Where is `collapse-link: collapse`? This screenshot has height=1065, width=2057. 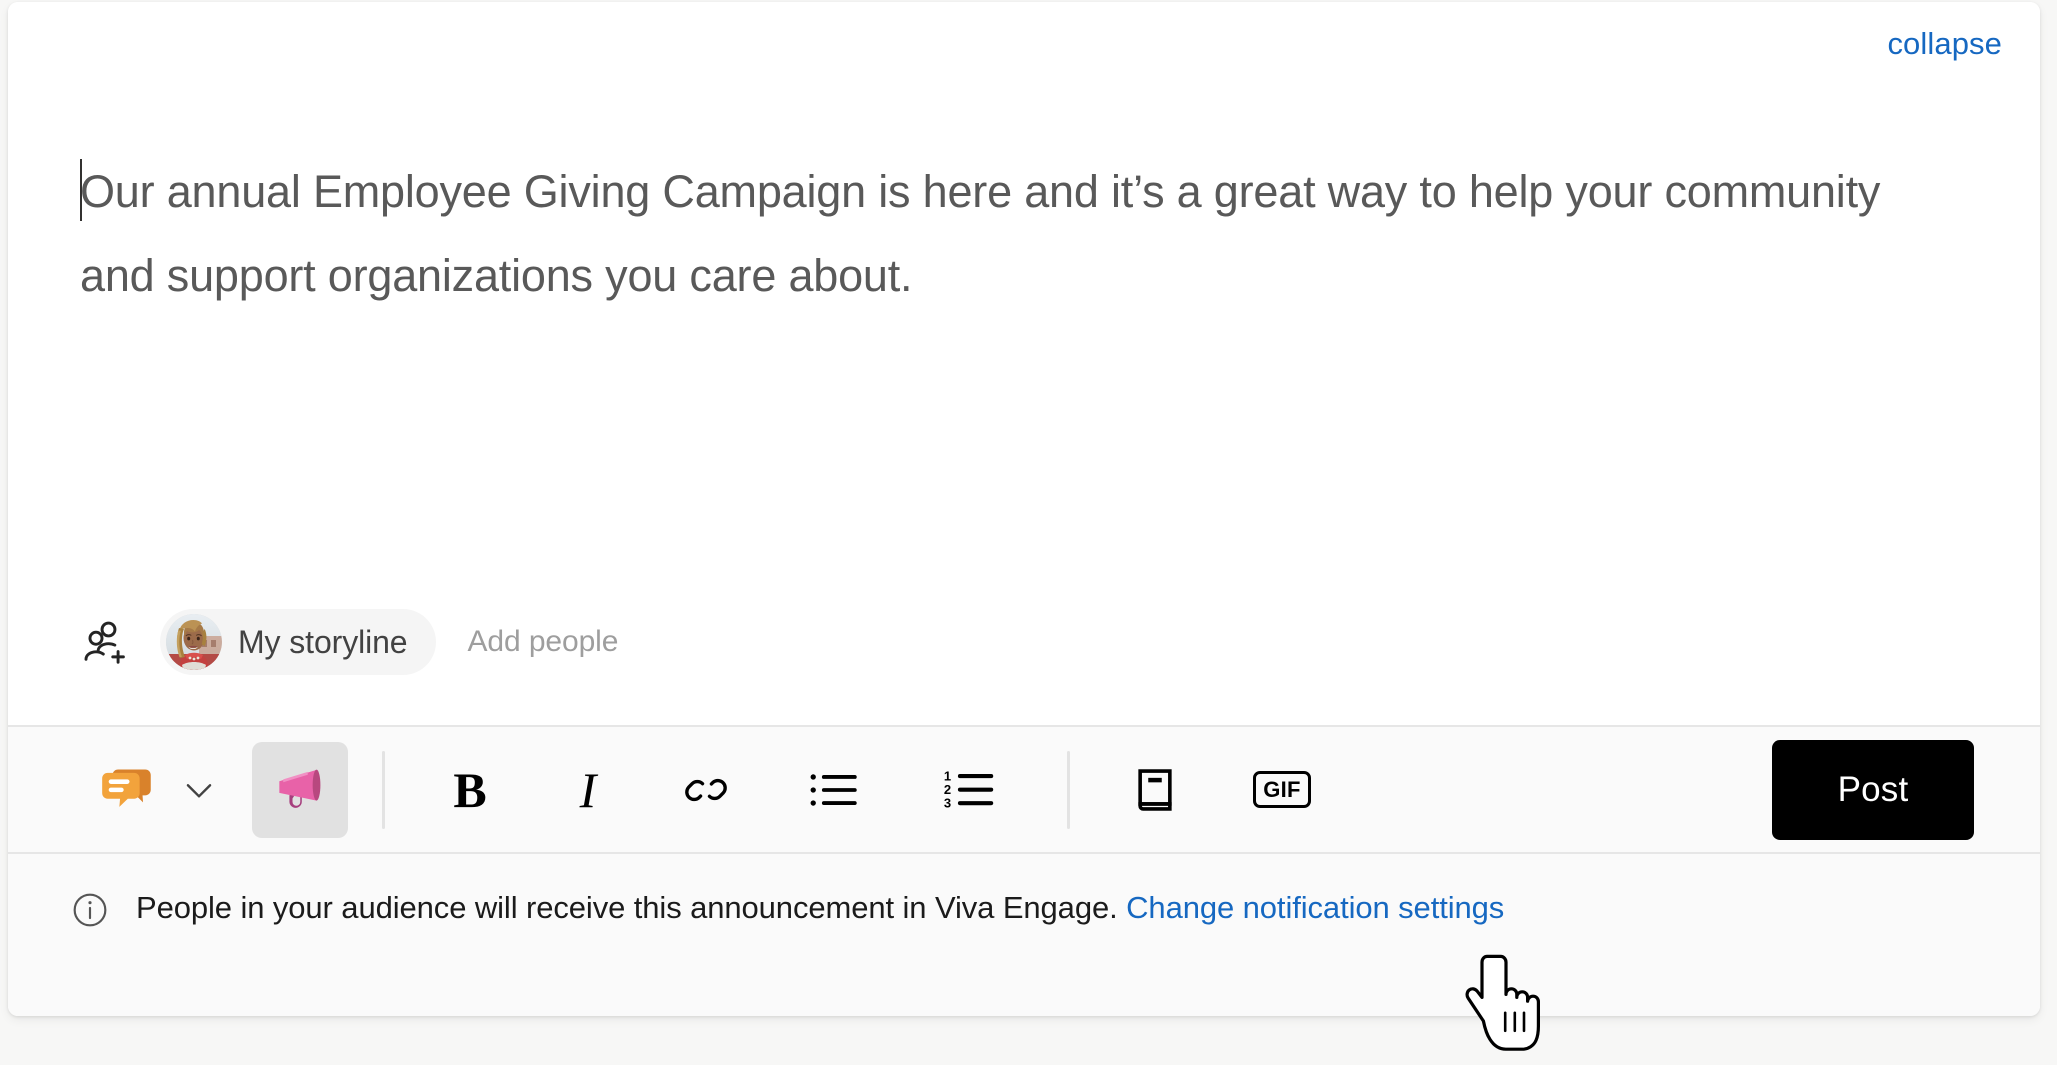
collapse-link: collapse is located at coordinates (1944, 43).